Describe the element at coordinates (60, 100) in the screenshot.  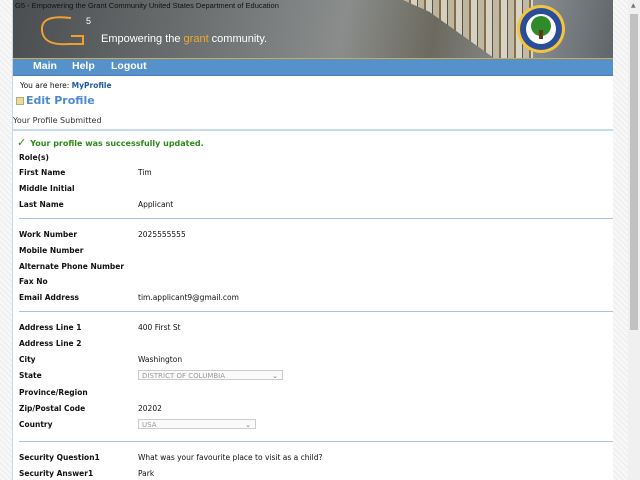
I see `page-title: Edit Profile` at that location.